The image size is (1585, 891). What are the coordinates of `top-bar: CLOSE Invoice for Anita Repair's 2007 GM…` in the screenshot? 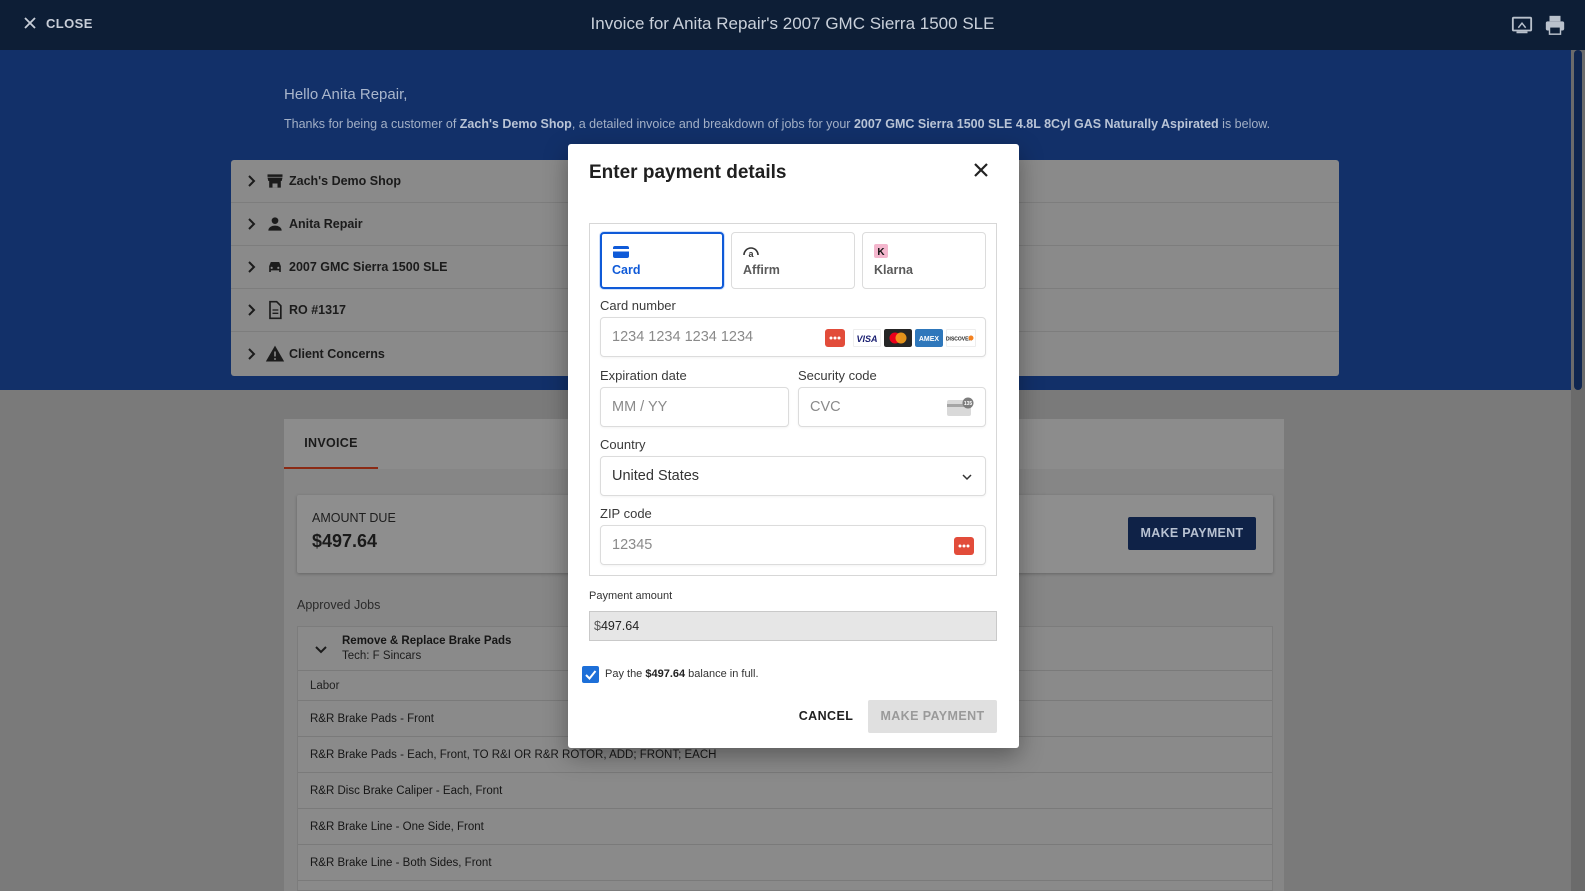 It's located at (792, 25).